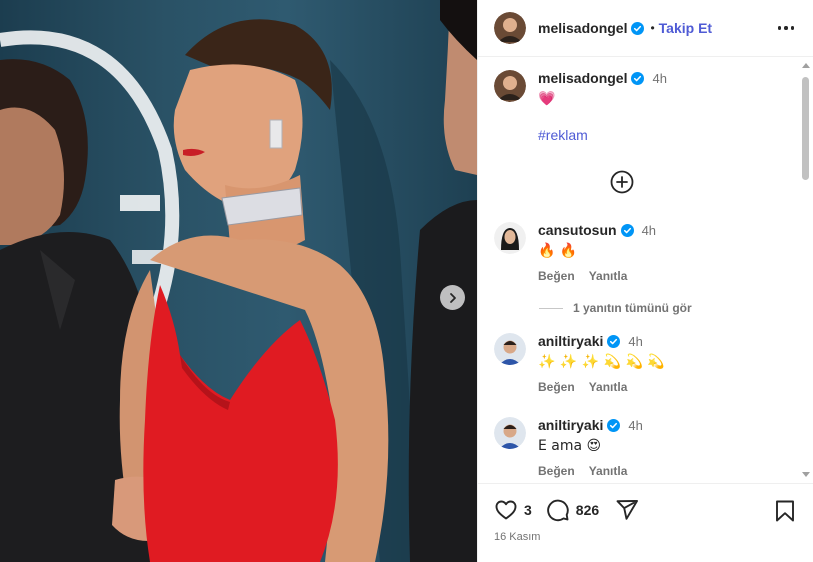 This screenshot has width=813, height=562. I want to click on post-date: 16 Kasım, so click(517, 537).